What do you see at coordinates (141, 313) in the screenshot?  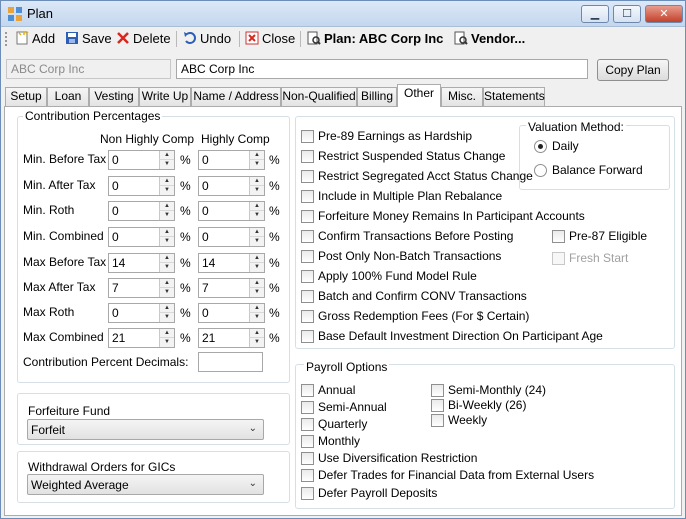 I see `max-roth-non-highly-stepper: 0 ▲ ▼` at bounding box center [141, 313].